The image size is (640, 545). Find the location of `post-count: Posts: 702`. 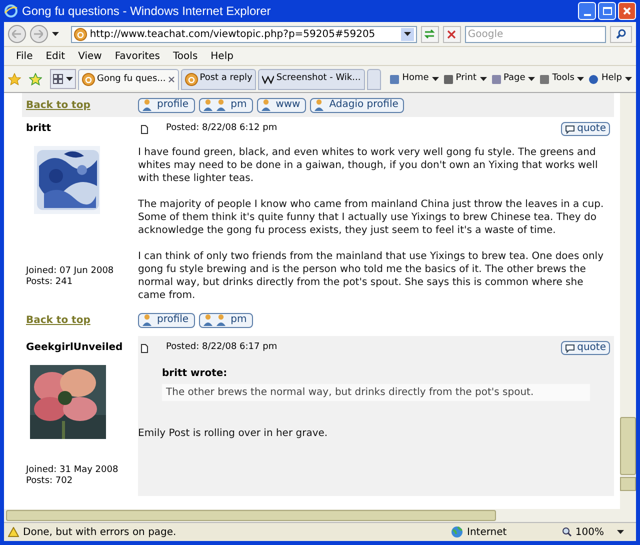

post-count: Posts: 702 is located at coordinates (50, 481).